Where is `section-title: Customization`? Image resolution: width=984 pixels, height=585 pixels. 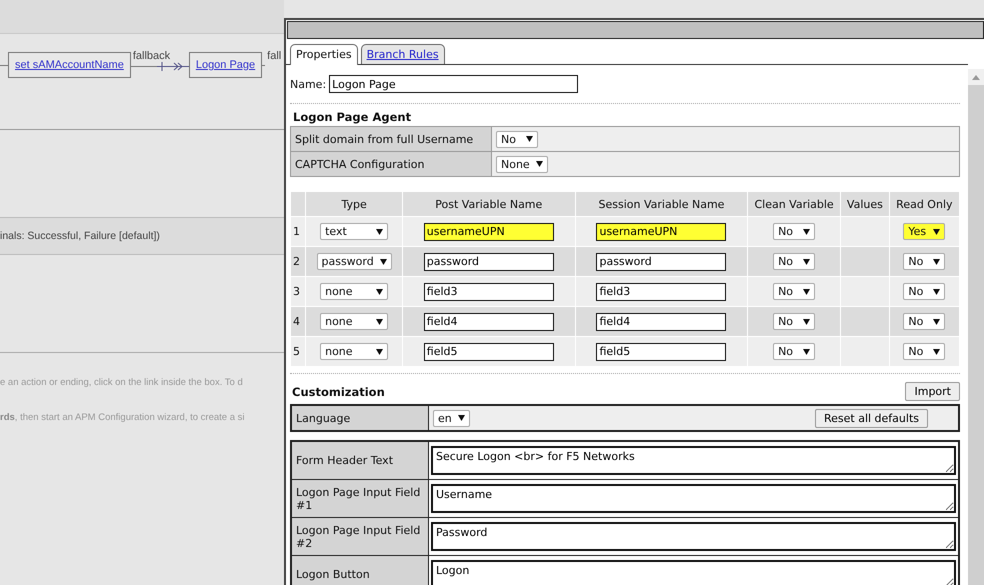 section-title: Customization is located at coordinates (338, 391).